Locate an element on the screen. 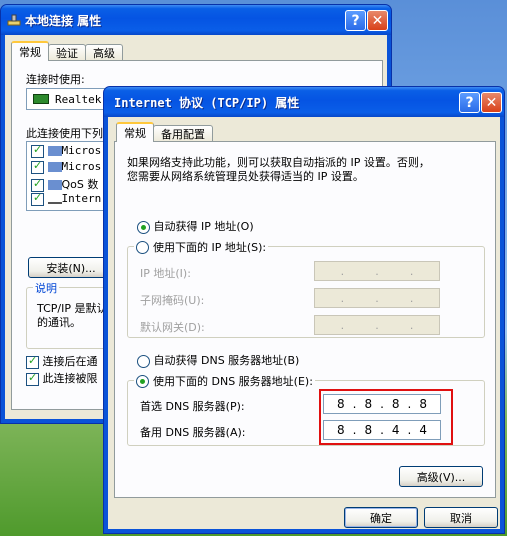 This screenshot has height=536, width=507. back-tab-strip: 常规 验证 高级 is located at coordinates (67, 51).